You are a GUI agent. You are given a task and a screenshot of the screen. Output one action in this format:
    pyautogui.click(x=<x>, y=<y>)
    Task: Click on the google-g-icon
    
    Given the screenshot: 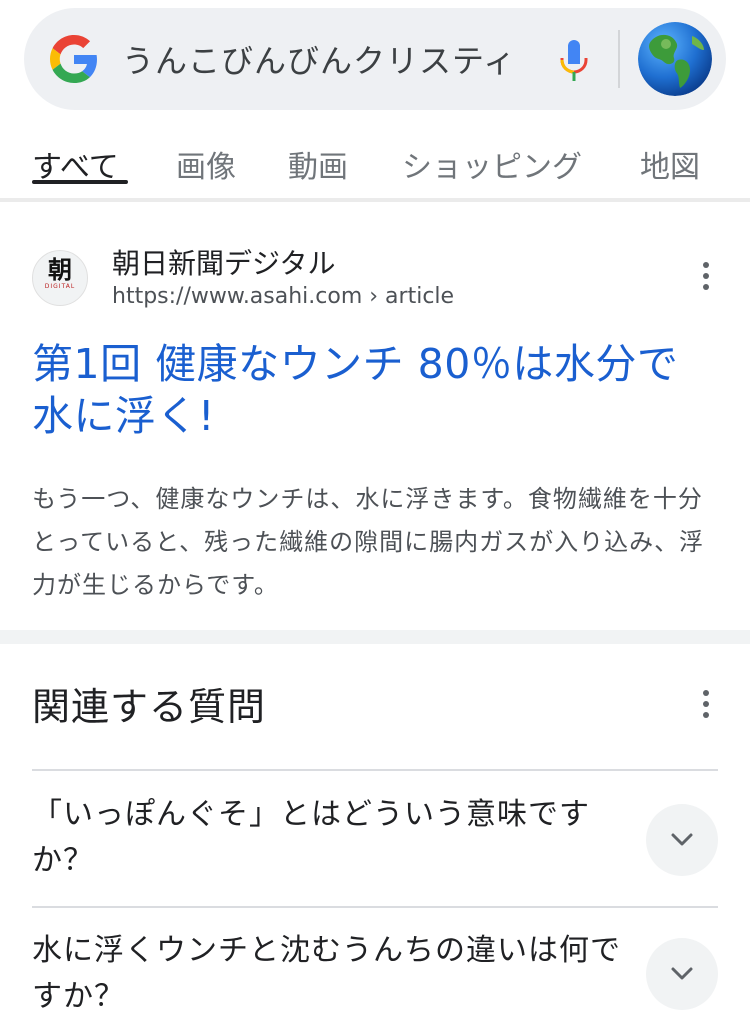 What is the action you would take?
    pyautogui.click(x=73, y=59)
    